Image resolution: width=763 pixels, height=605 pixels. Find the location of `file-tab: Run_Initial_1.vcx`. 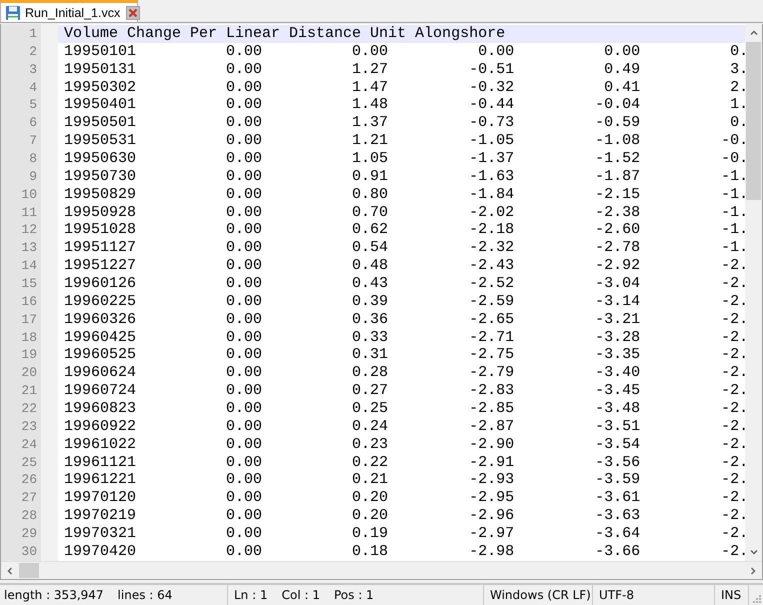

file-tab: Run_Initial_1.vcx is located at coordinates (69, 11).